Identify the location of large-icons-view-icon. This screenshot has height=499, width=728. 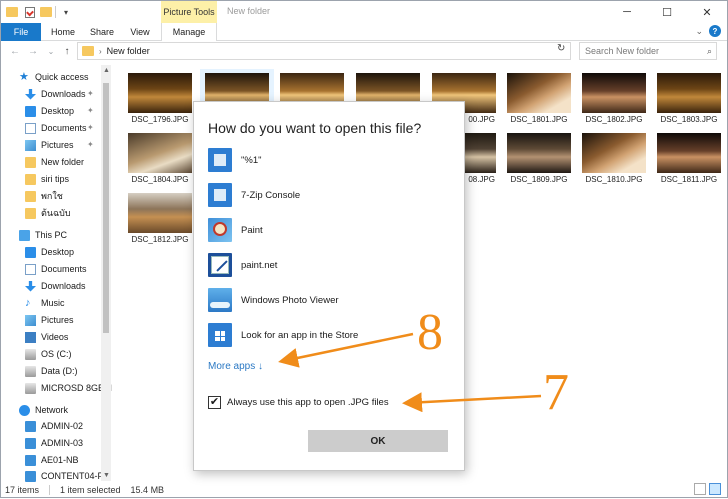
(715, 489).